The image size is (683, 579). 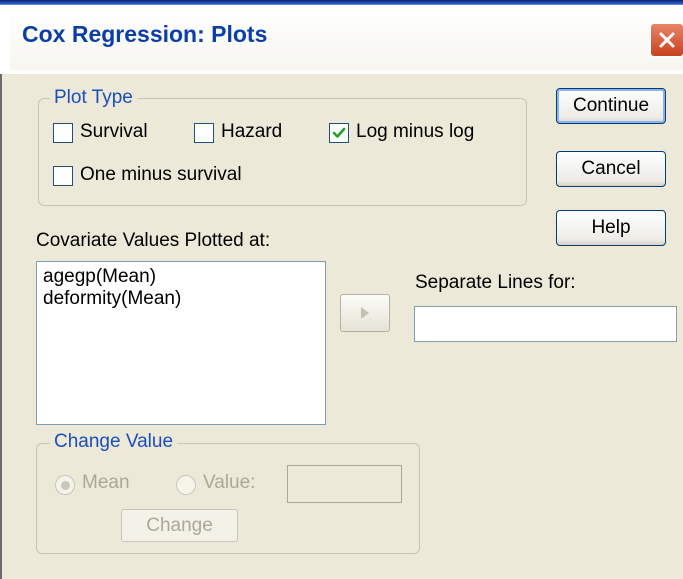 What do you see at coordinates (63, 176) in the screenshot?
I see `one-minus-survival-checkbox` at bounding box center [63, 176].